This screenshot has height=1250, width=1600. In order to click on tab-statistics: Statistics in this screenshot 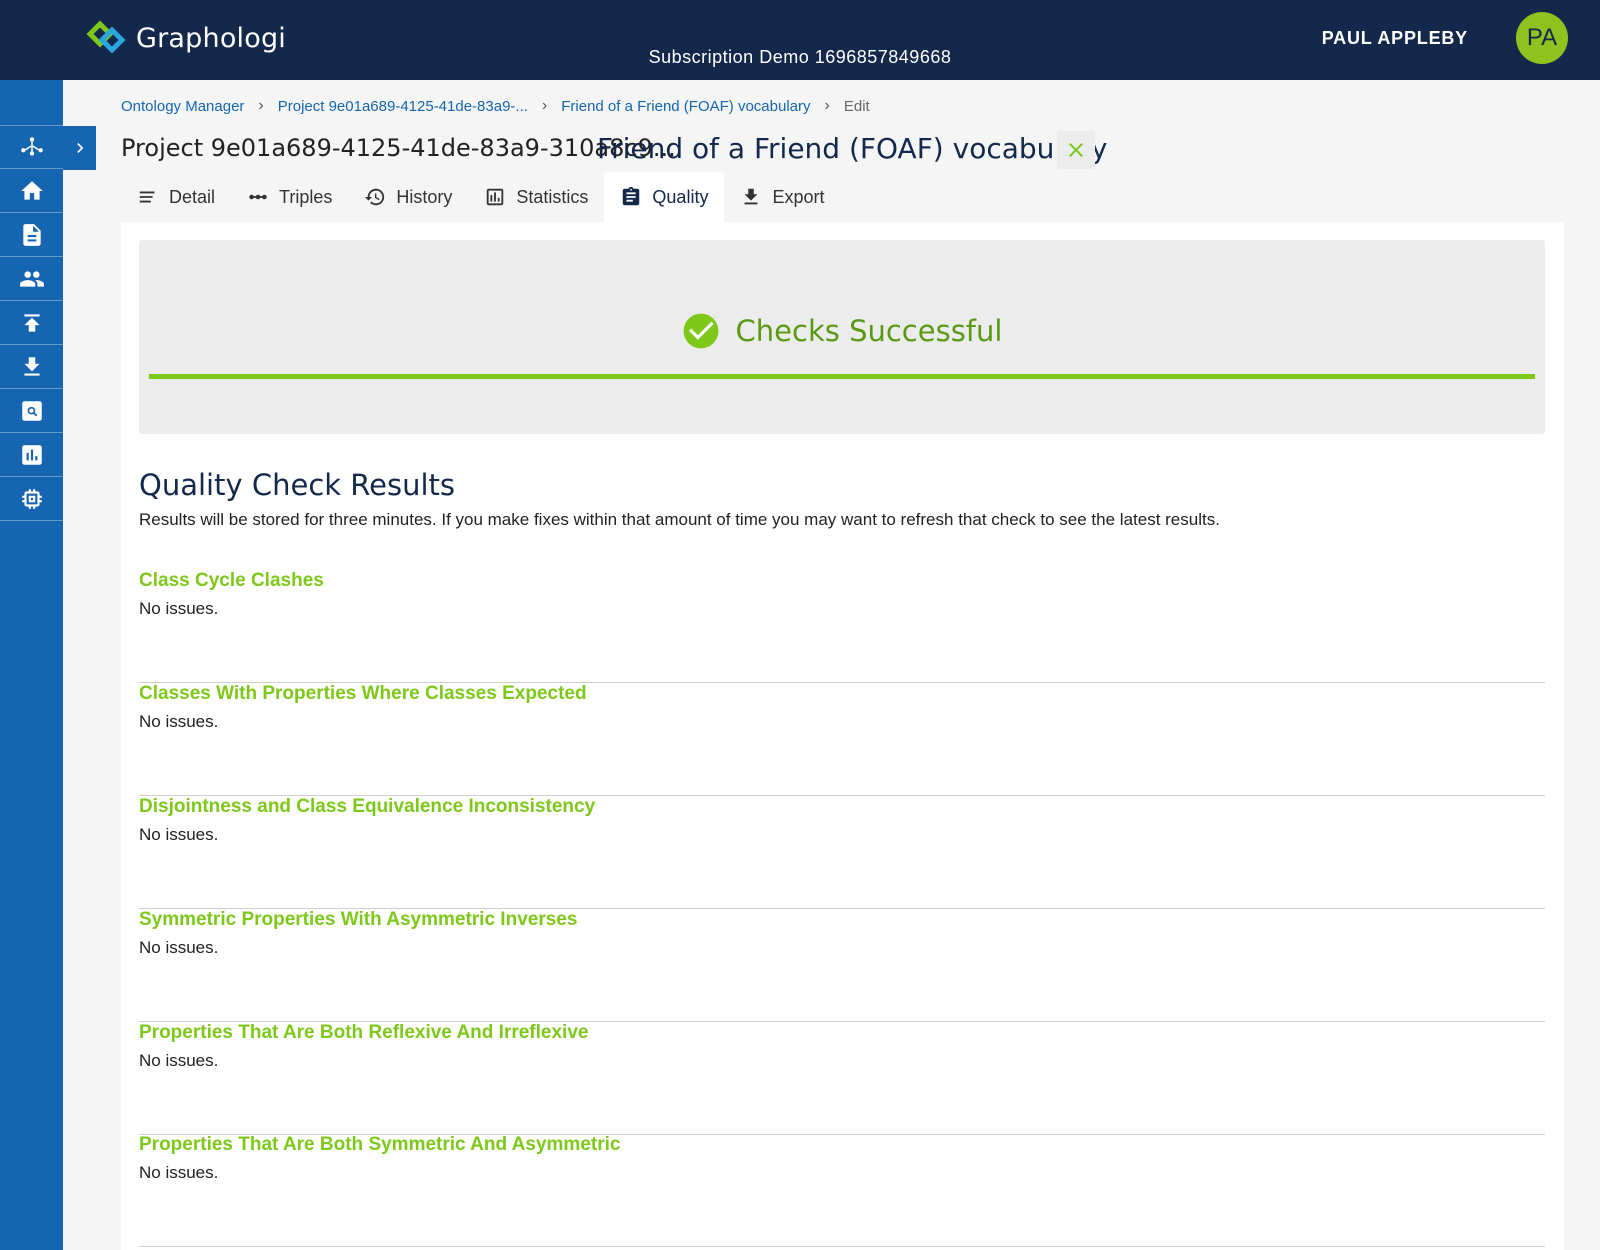, I will do `click(536, 197)`.